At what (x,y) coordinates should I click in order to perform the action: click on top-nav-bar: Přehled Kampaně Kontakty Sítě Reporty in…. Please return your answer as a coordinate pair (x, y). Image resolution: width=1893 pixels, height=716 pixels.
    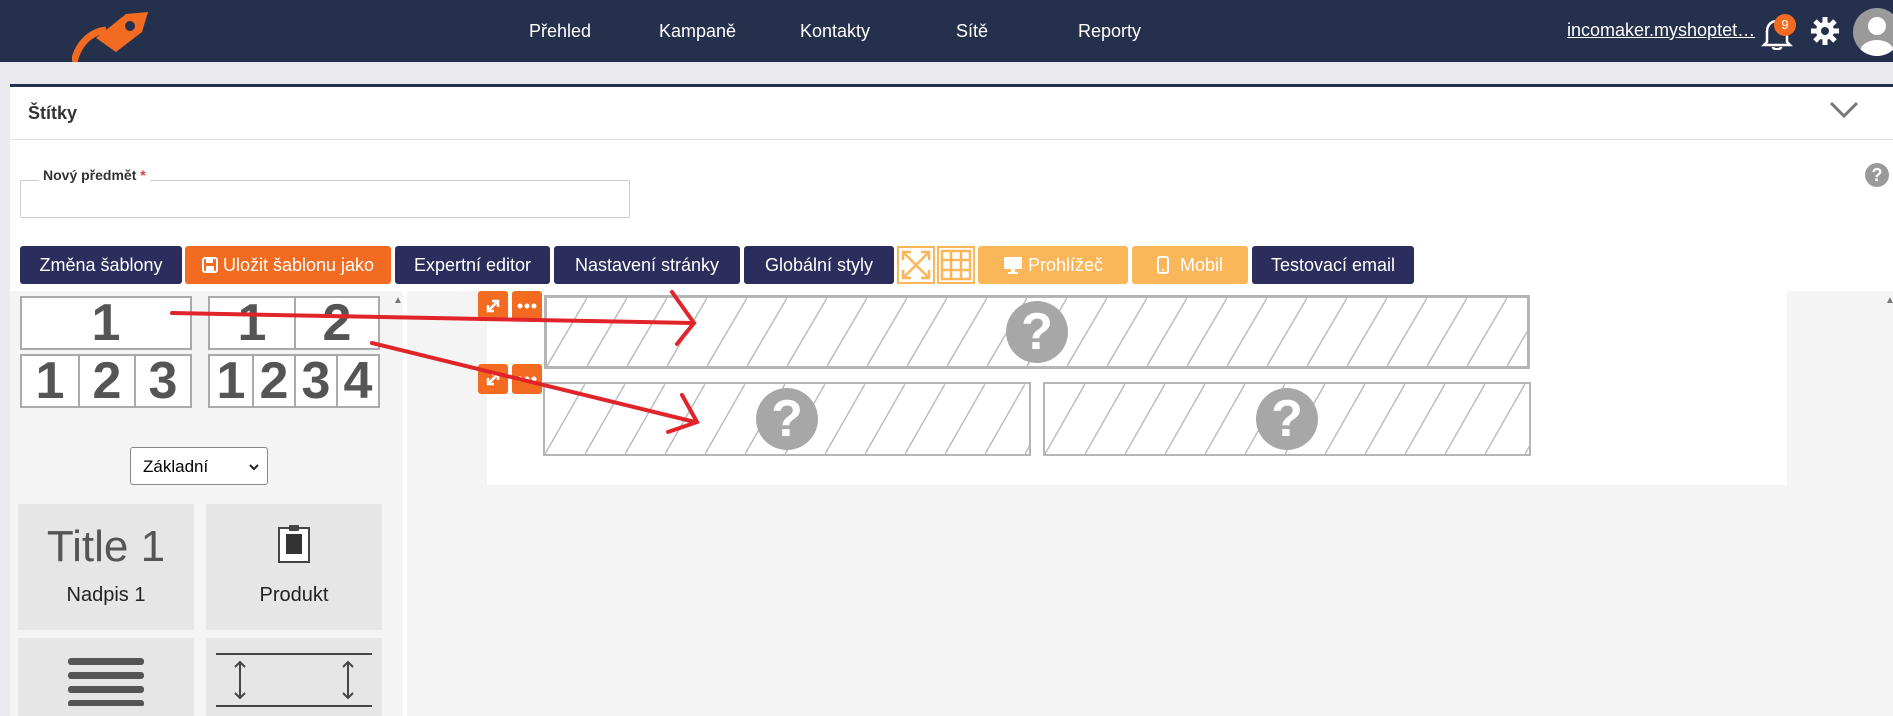
    Looking at the image, I should click on (946, 31).